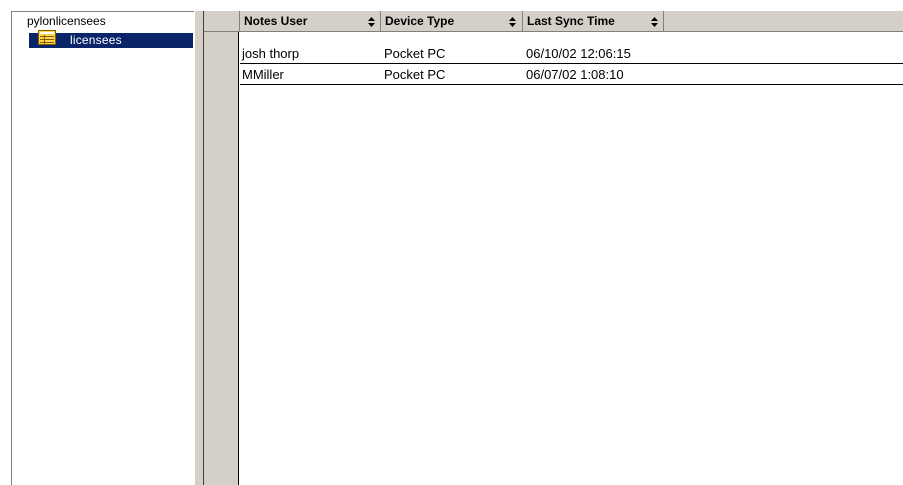  Describe the element at coordinates (263, 74) in the screenshot. I see `cell-notes-user: MMiller` at that location.